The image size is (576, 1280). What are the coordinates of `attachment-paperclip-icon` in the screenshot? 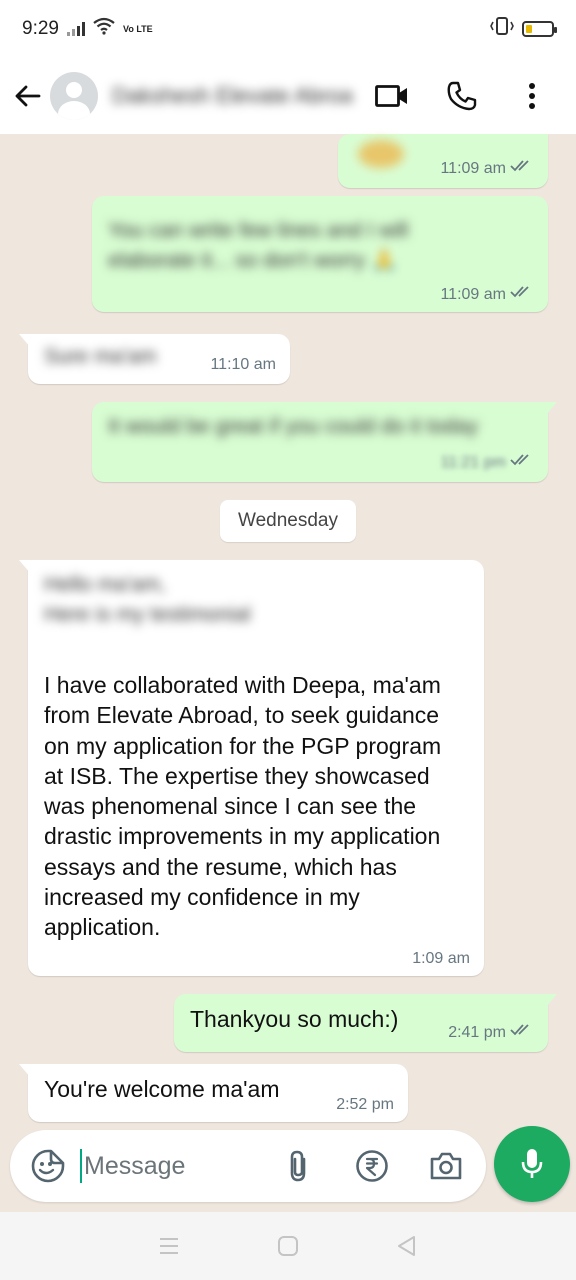 It's located at (298, 1166).